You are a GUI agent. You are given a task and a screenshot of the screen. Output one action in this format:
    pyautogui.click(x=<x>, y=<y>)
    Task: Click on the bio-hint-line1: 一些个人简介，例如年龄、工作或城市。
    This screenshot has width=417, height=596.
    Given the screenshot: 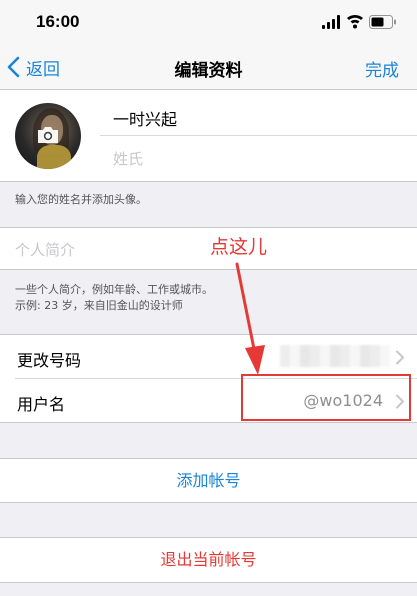 What is the action you would take?
    pyautogui.click(x=114, y=289)
    